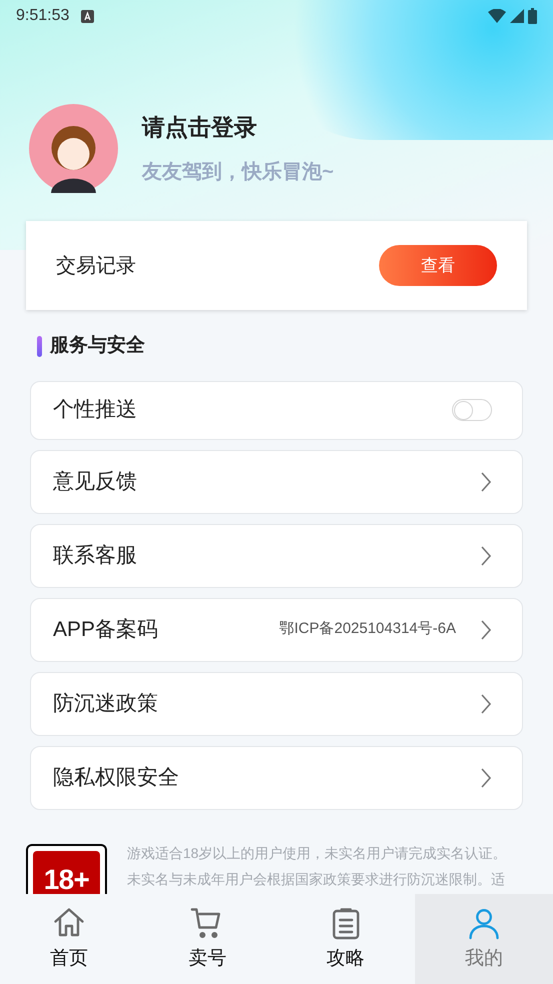 Image resolution: width=553 pixels, height=984 pixels. I want to click on nav-tab: 我的, so click(483, 939).